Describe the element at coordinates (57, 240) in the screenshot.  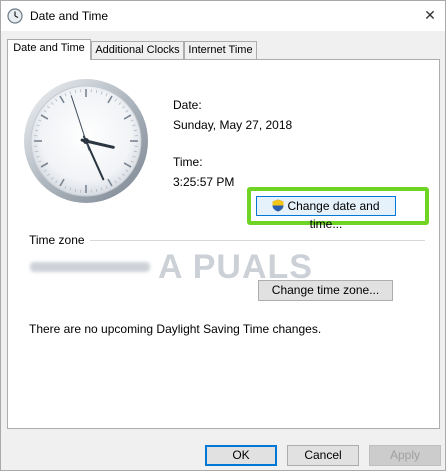
I see `time-zone-heading: Time zone` at that location.